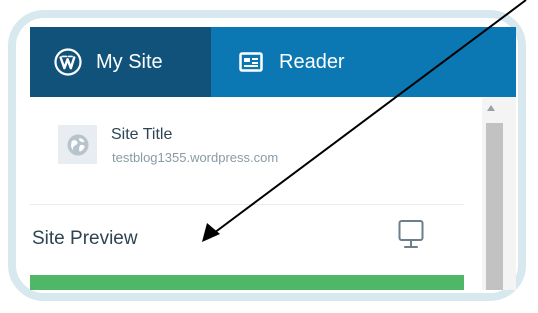 The image size is (538, 313). Describe the element at coordinates (85, 238) in the screenshot. I see `site-preview-label: Site Preview` at that location.